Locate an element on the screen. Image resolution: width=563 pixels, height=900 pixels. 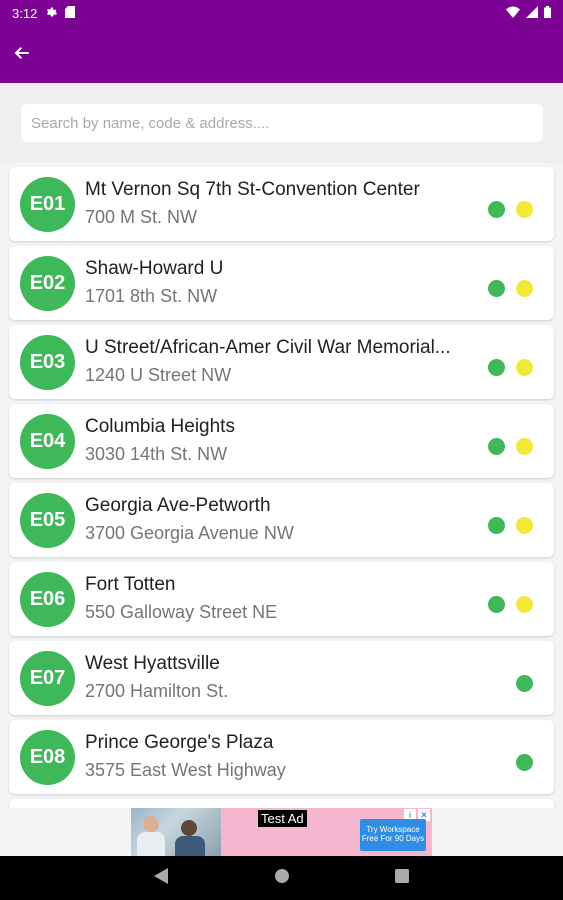
search-input is located at coordinates (282, 123).